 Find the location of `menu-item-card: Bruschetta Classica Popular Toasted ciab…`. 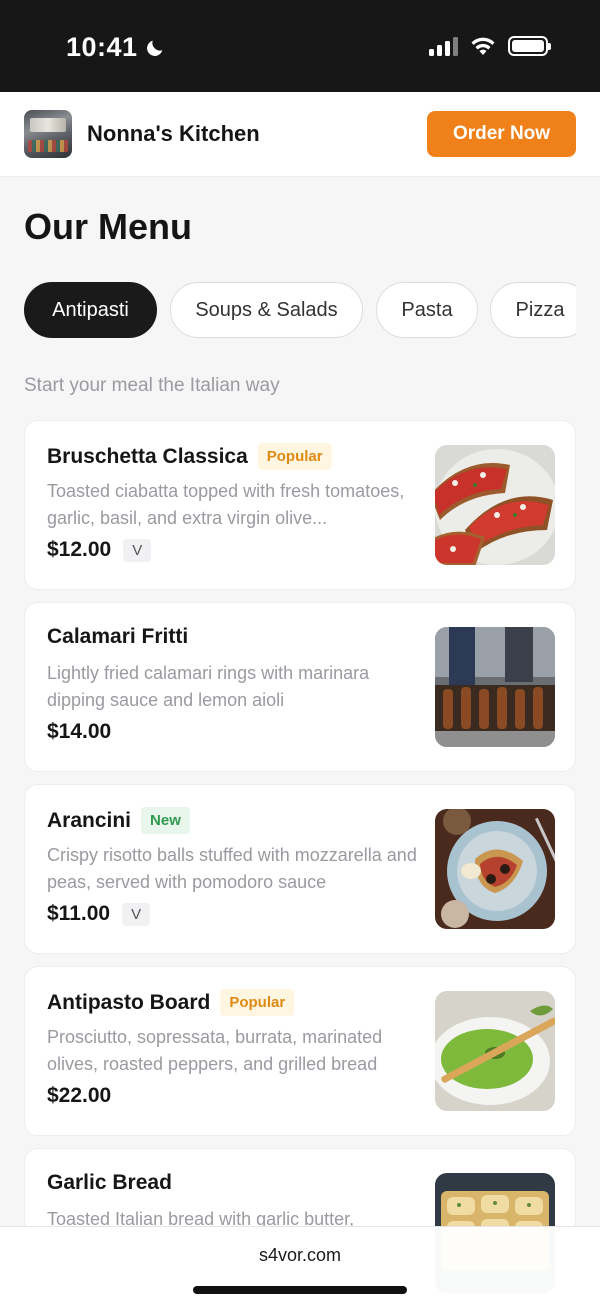

menu-item-card: Bruschetta Classica Popular Toasted ciab… is located at coordinates (300, 505).